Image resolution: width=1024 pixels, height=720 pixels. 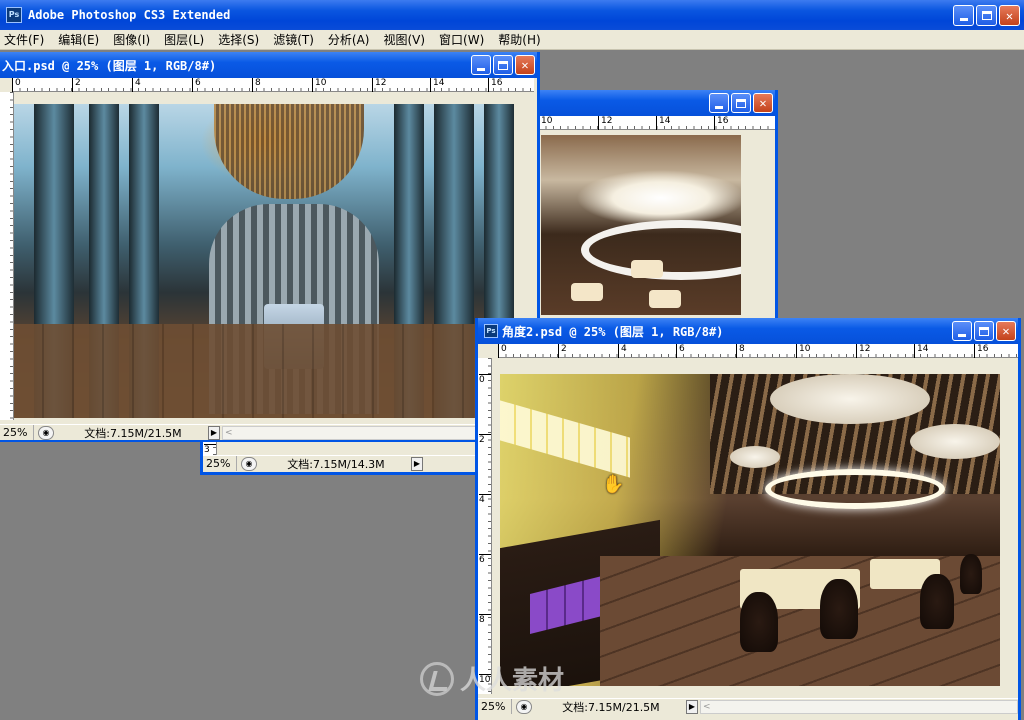 I want to click on horizontal-ruler: 0 2 4 6 8 10 12 14 16, so click(x=758, y=351).